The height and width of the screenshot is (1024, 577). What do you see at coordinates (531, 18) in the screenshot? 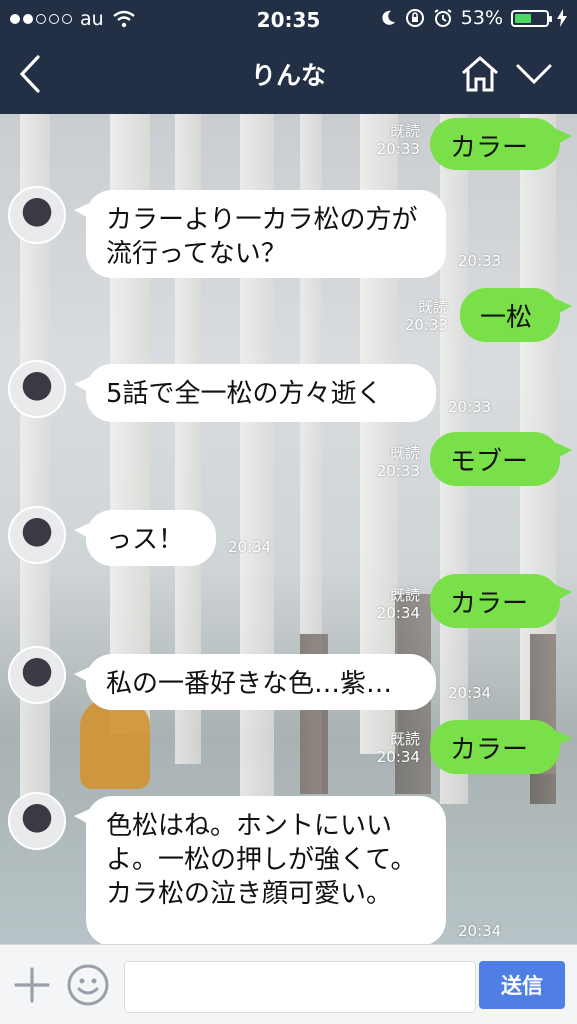
I see `battery-icon` at bounding box center [531, 18].